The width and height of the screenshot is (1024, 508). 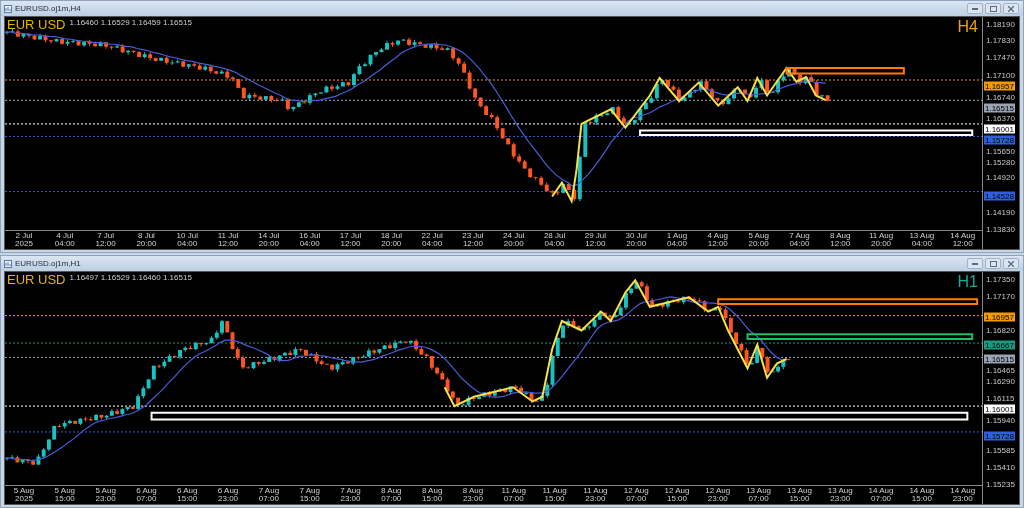 I want to click on time-axis-label: 7 Jul 12:00, so click(x=105, y=240).